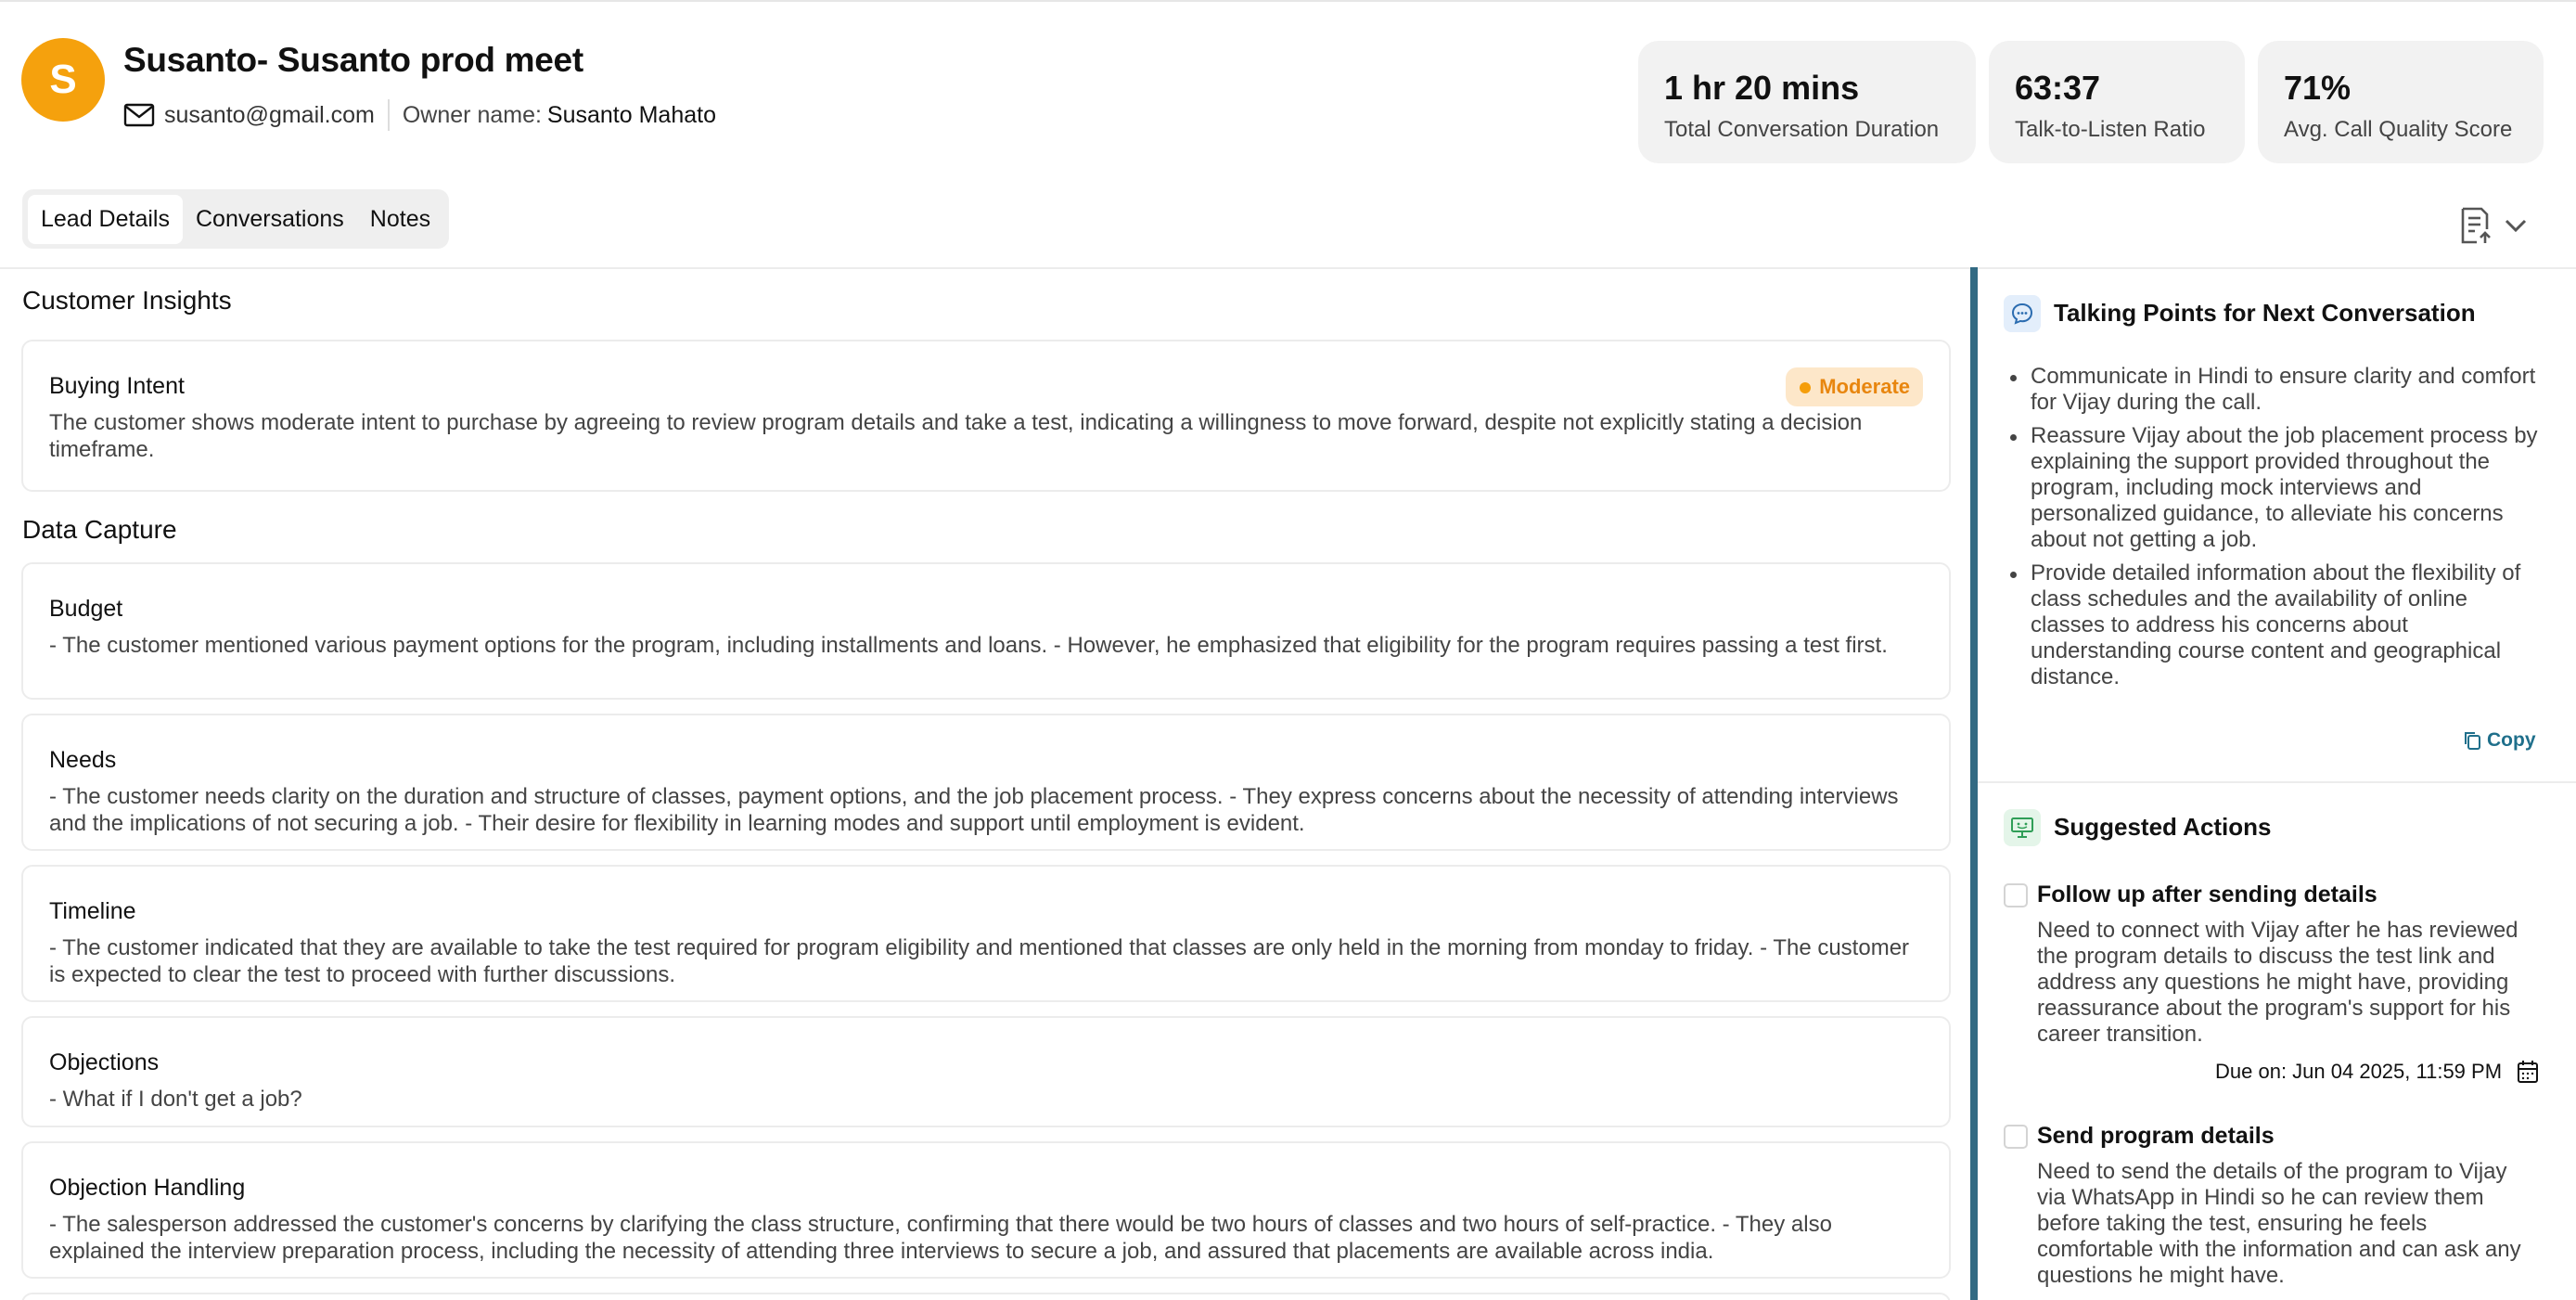 The height and width of the screenshot is (1300, 2576). What do you see at coordinates (2401, 102) in the screenshot?
I see `stat-card-quality: 71% Avg. Call Quality Score` at bounding box center [2401, 102].